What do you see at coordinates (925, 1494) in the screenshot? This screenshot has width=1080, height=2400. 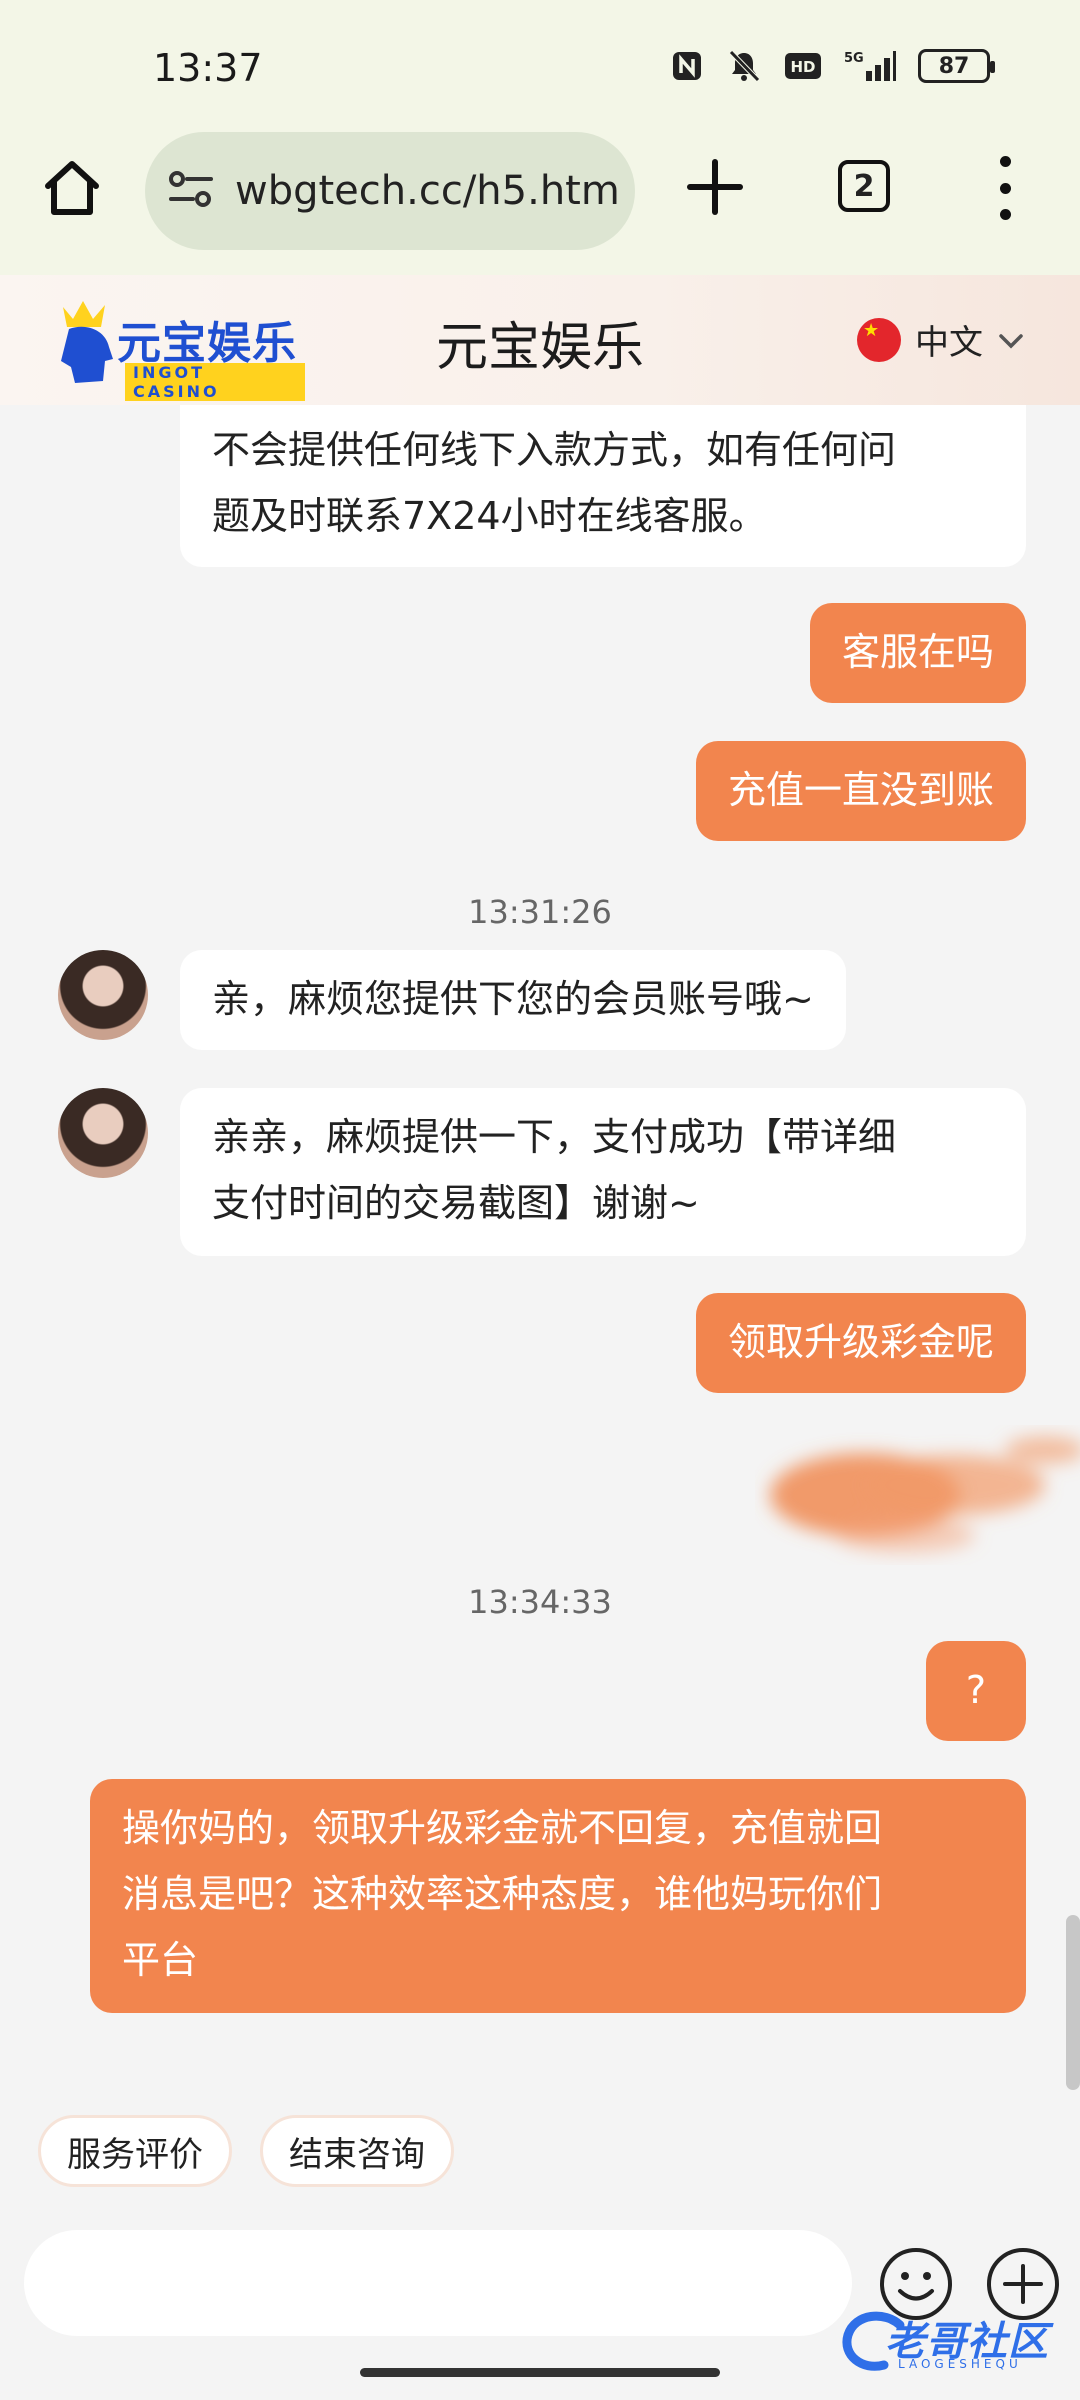 I see `redacted-message` at bounding box center [925, 1494].